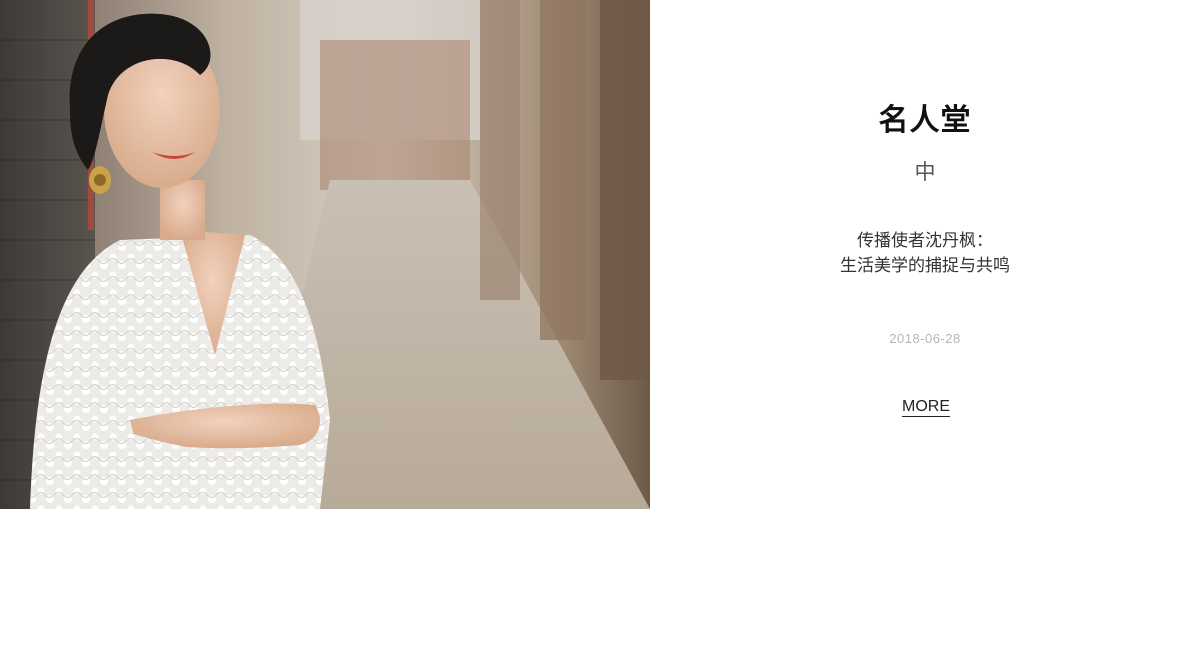 This screenshot has width=1200, height=652. Describe the element at coordinates (925, 172) in the screenshot. I see `section-subtitle: 中` at that location.